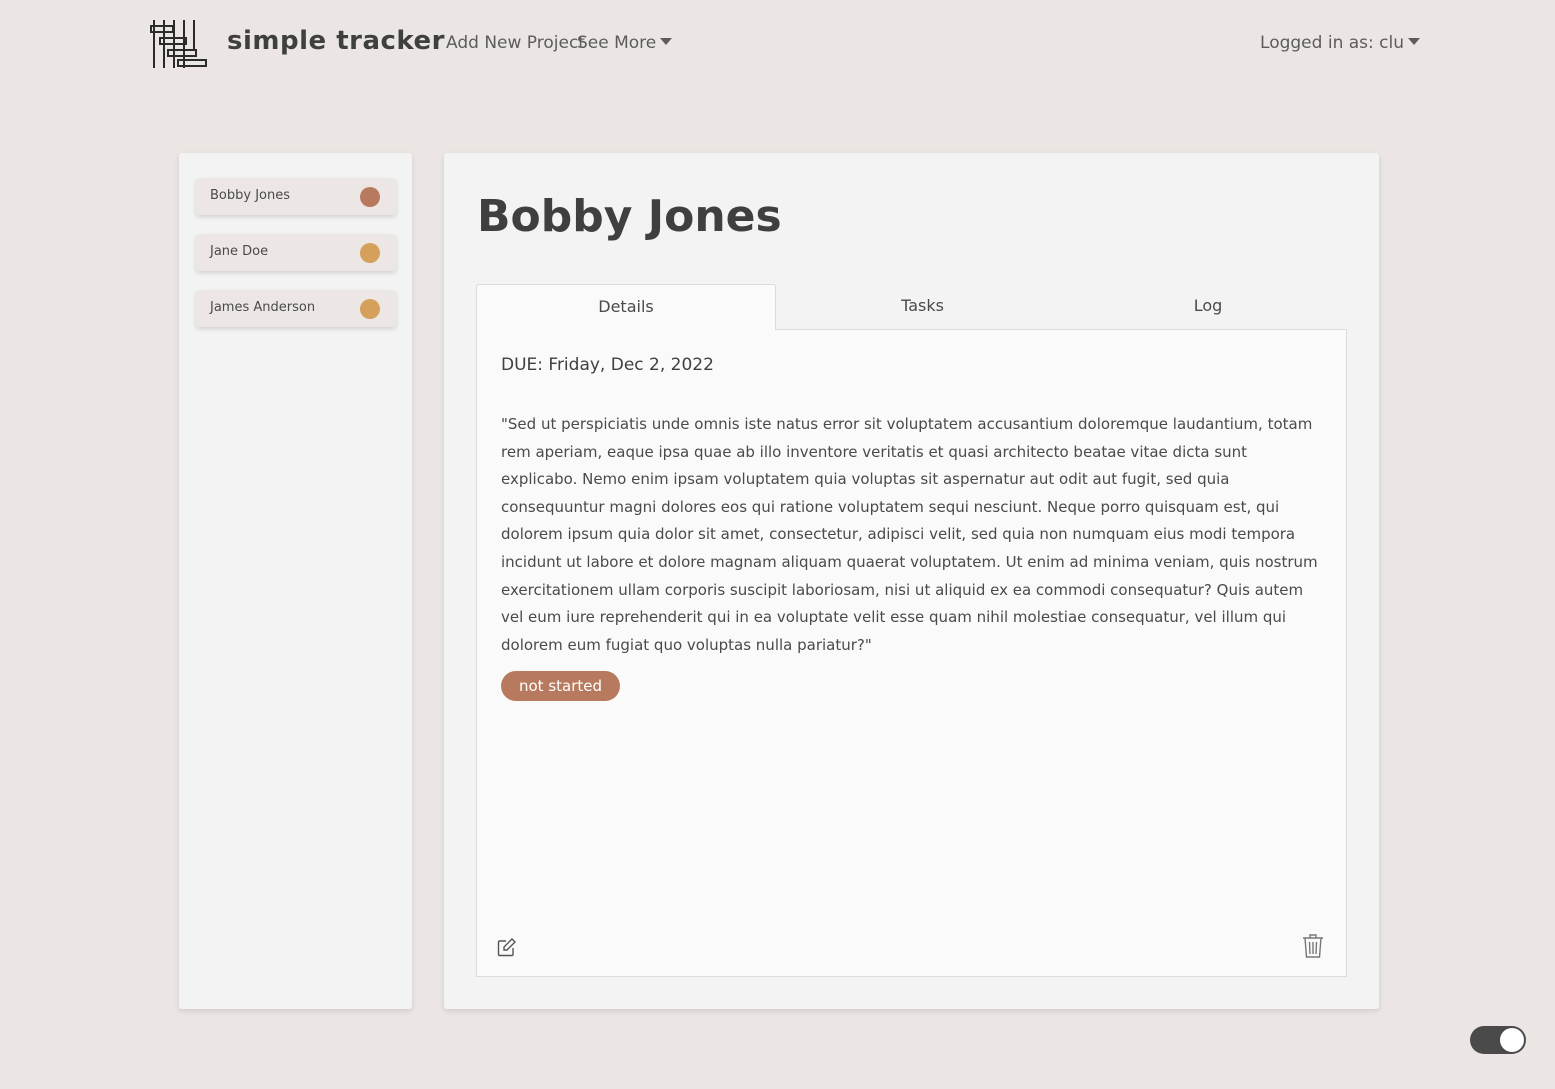 This screenshot has width=1555, height=1089. What do you see at coordinates (179, 44) in the screenshot?
I see `logo-icon` at bounding box center [179, 44].